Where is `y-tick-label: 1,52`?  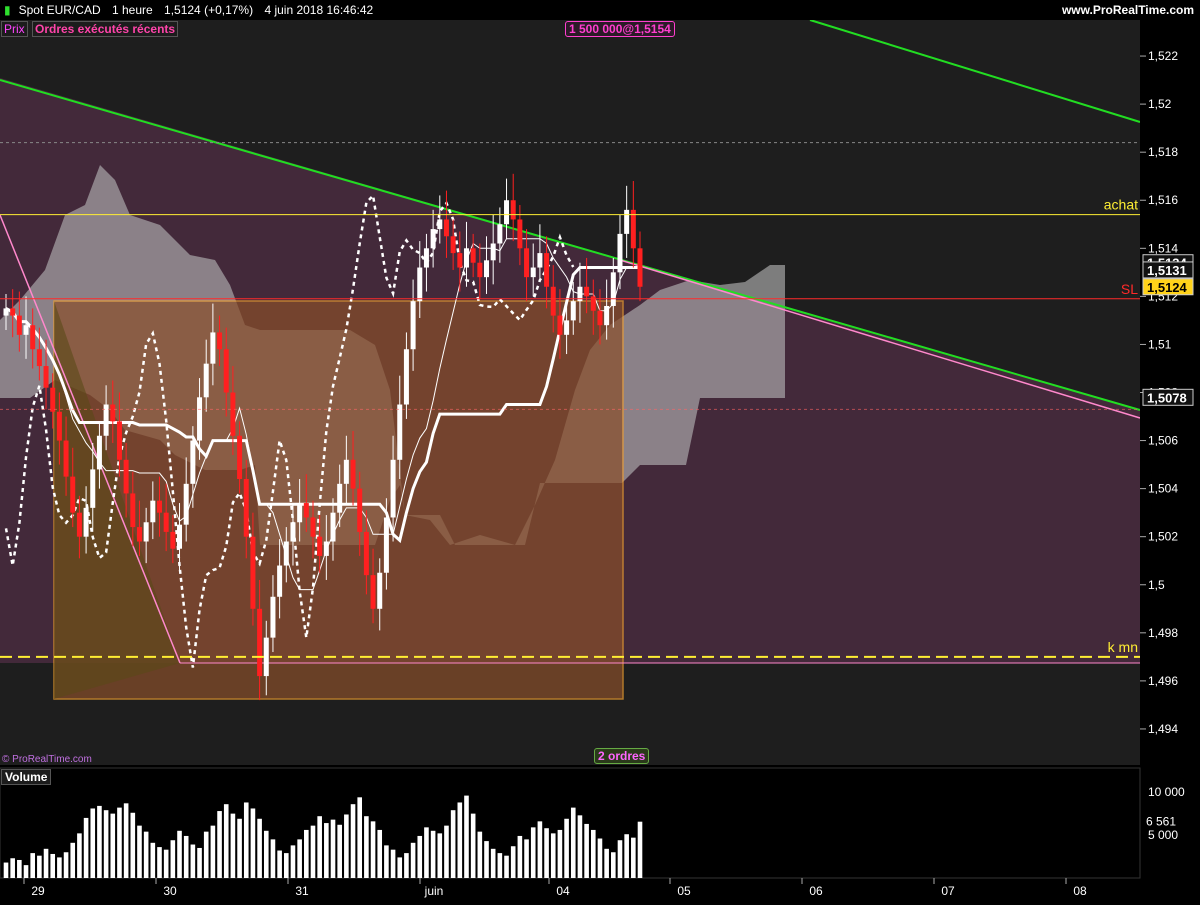 y-tick-label: 1,52 is located at coordinates (1160, 104).